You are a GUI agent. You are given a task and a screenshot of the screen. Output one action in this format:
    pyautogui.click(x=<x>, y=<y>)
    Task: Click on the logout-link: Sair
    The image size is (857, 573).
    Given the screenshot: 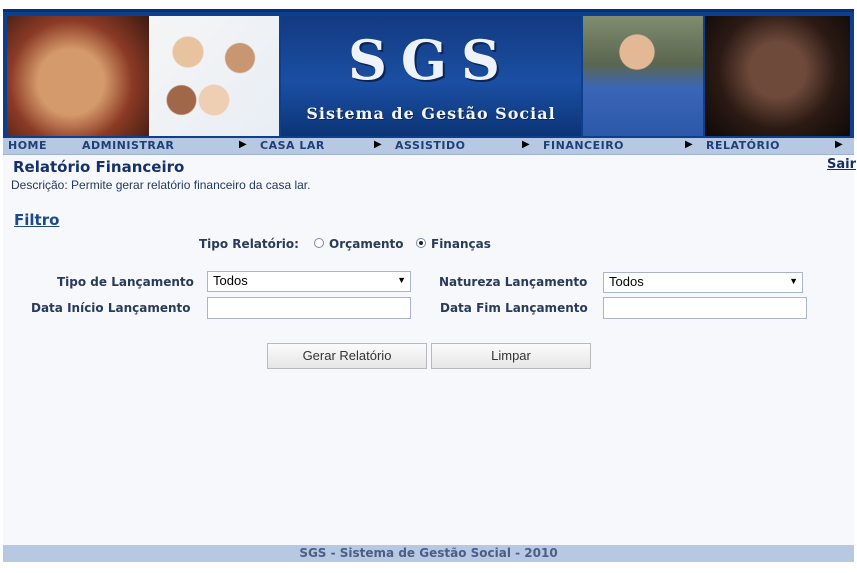 What is the action you would take?
    pyautogui.click(x=841, y=164)
    